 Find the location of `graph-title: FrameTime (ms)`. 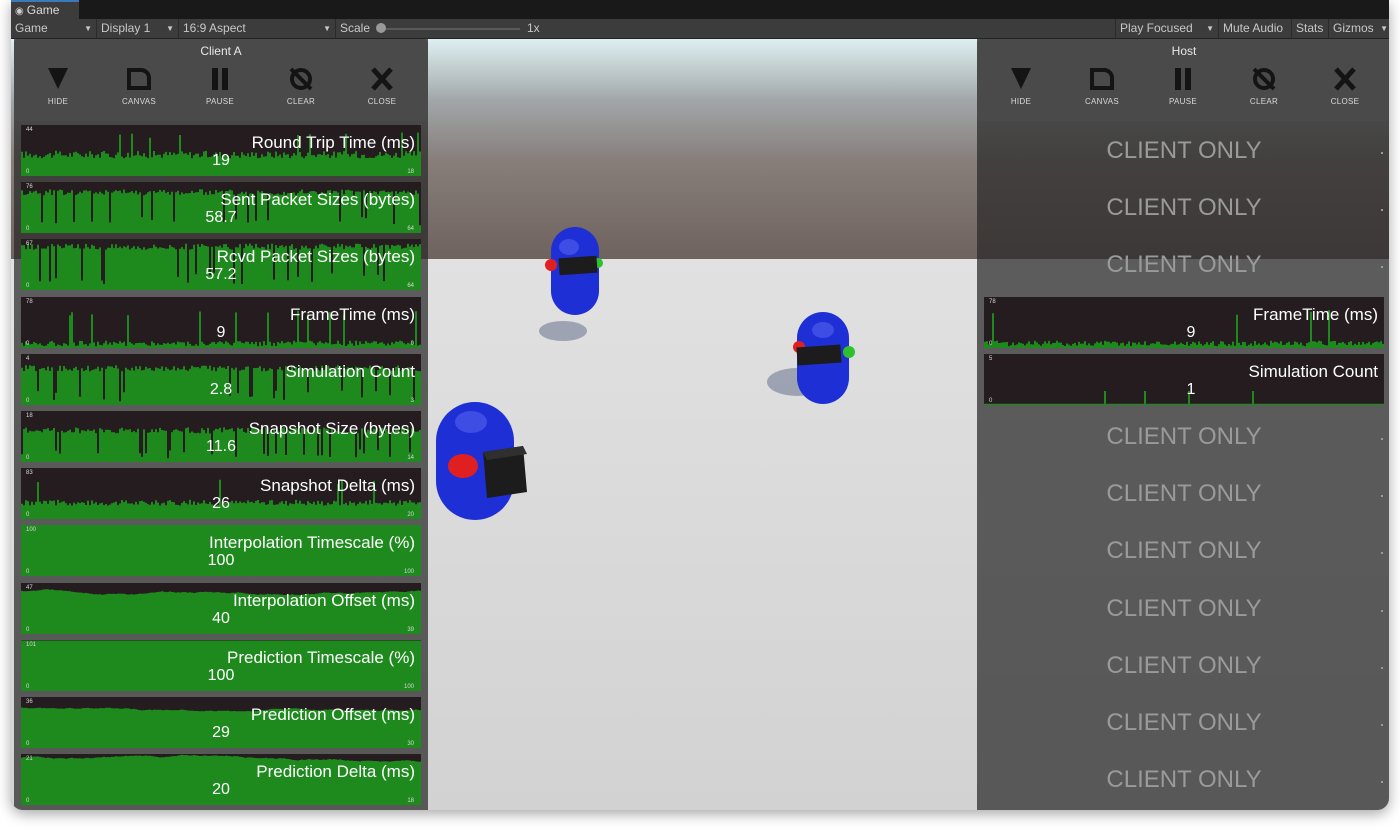

graph-title: FrameTime (ms) is located at coordinates (1315, 314).